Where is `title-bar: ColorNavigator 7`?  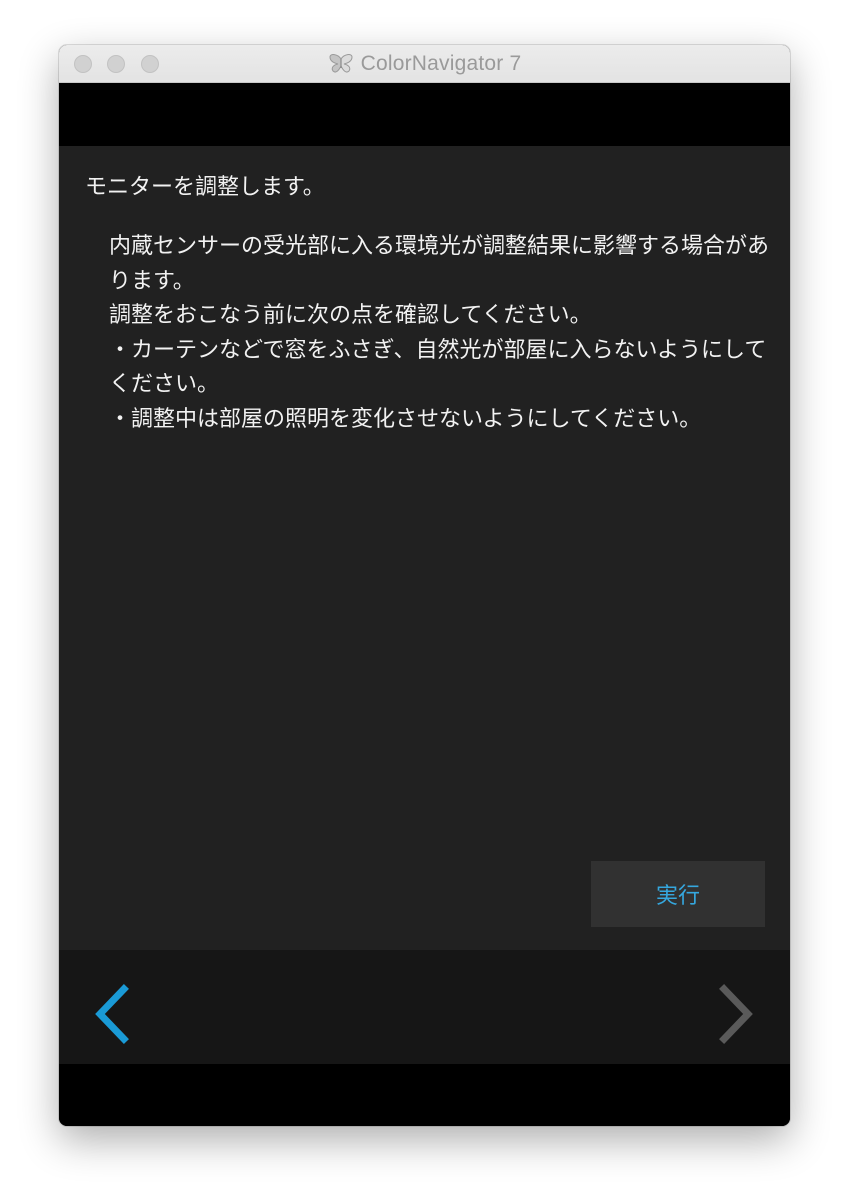
title-bar: ColorNavigator 7 is located at coordinates (424, 64).